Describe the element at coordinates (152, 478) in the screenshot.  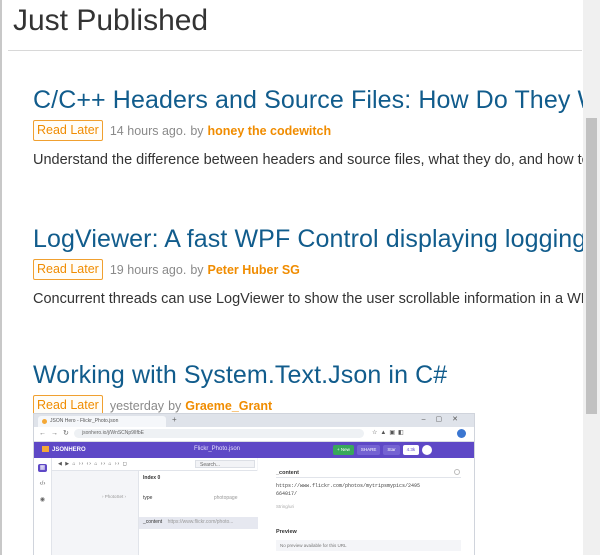
I see `index-row: Index 0` at that location.